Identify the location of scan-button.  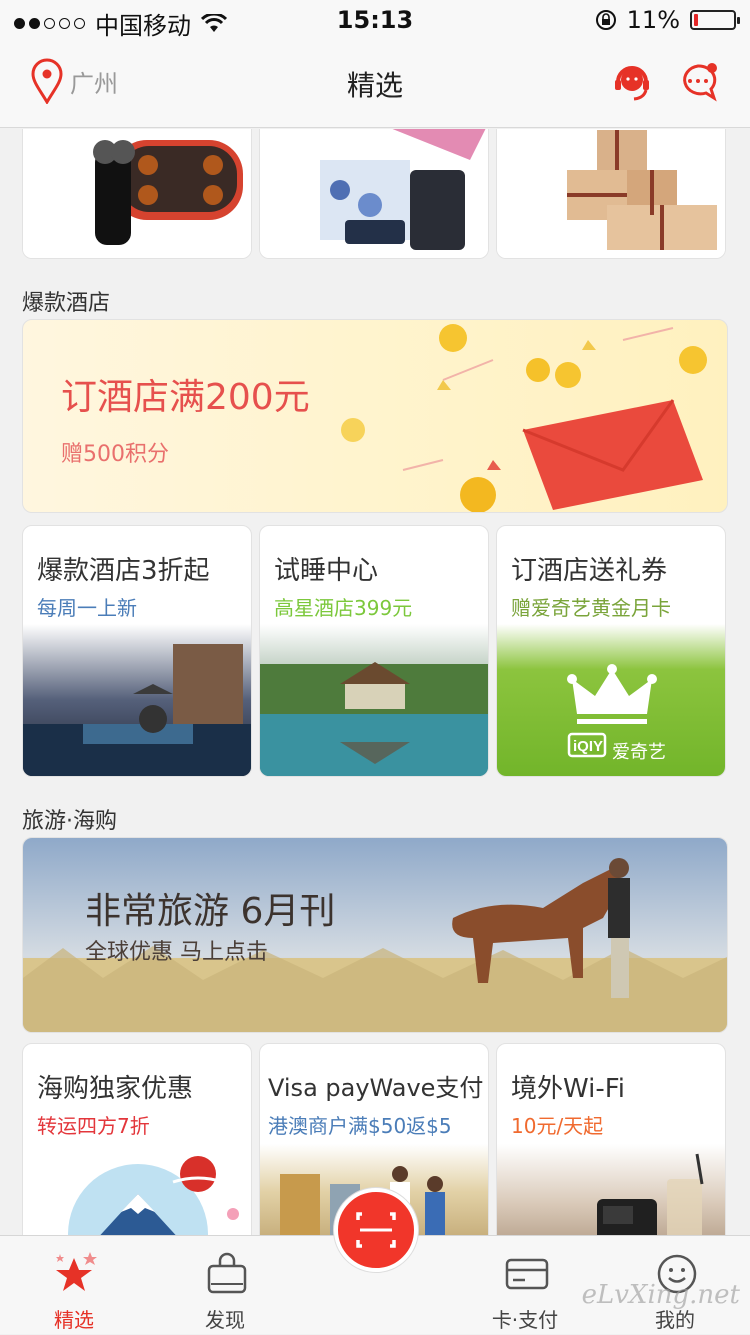
(376, 1230).